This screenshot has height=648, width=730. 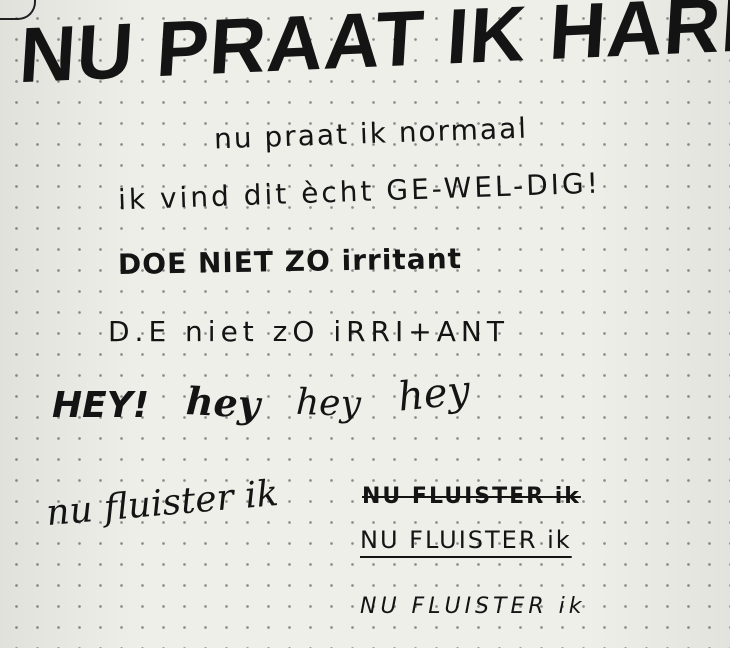 What do you see at coordinates (101, 405) in the screenshot?
I see `hey-shout-word: HEY!` at bounding box center [101, 405].